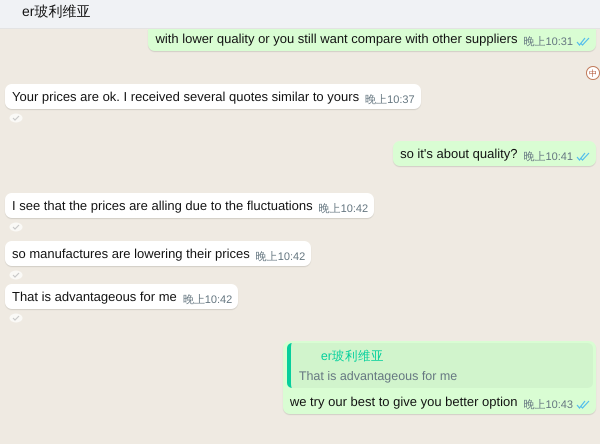 Image resolution: width=600 pixels, height=444 pixels. What do you see at coordinates (439, 365) in the screenshot?
I see `quoted-message: er玻利维亚 That is advantageous for me` at bounding box center [439, 365].